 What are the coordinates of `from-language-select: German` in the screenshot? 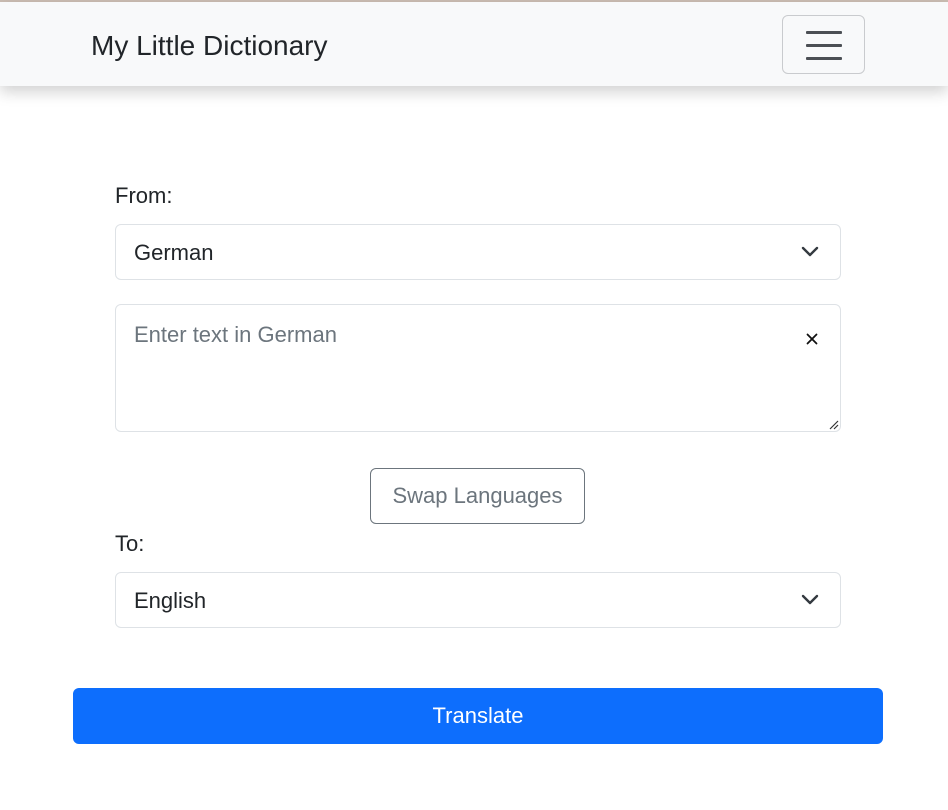 It's located at (478, 252).